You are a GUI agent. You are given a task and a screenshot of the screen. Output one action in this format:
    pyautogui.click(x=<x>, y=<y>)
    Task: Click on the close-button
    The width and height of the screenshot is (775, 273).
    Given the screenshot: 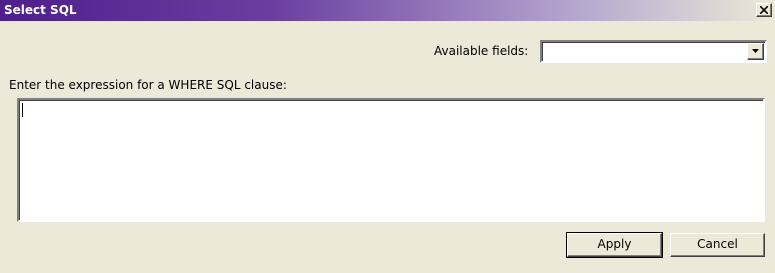 What is the action you would take?
    pyautogui.click(x=764, y=10)
    